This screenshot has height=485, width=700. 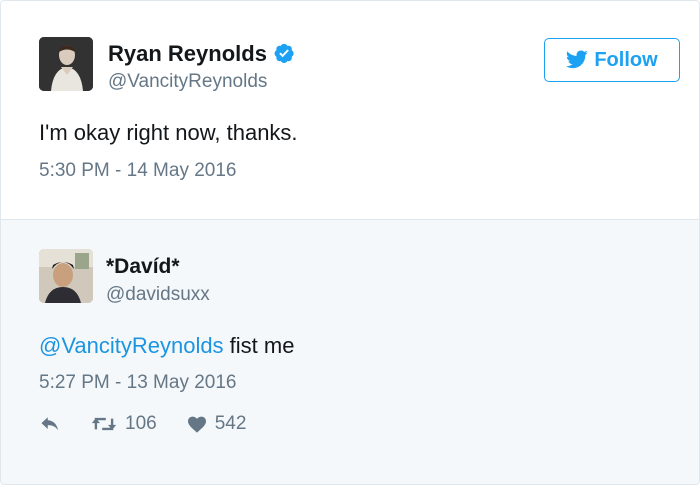 I want to click on author-name: Ryan Reynolds, so click(x=201, y=54).